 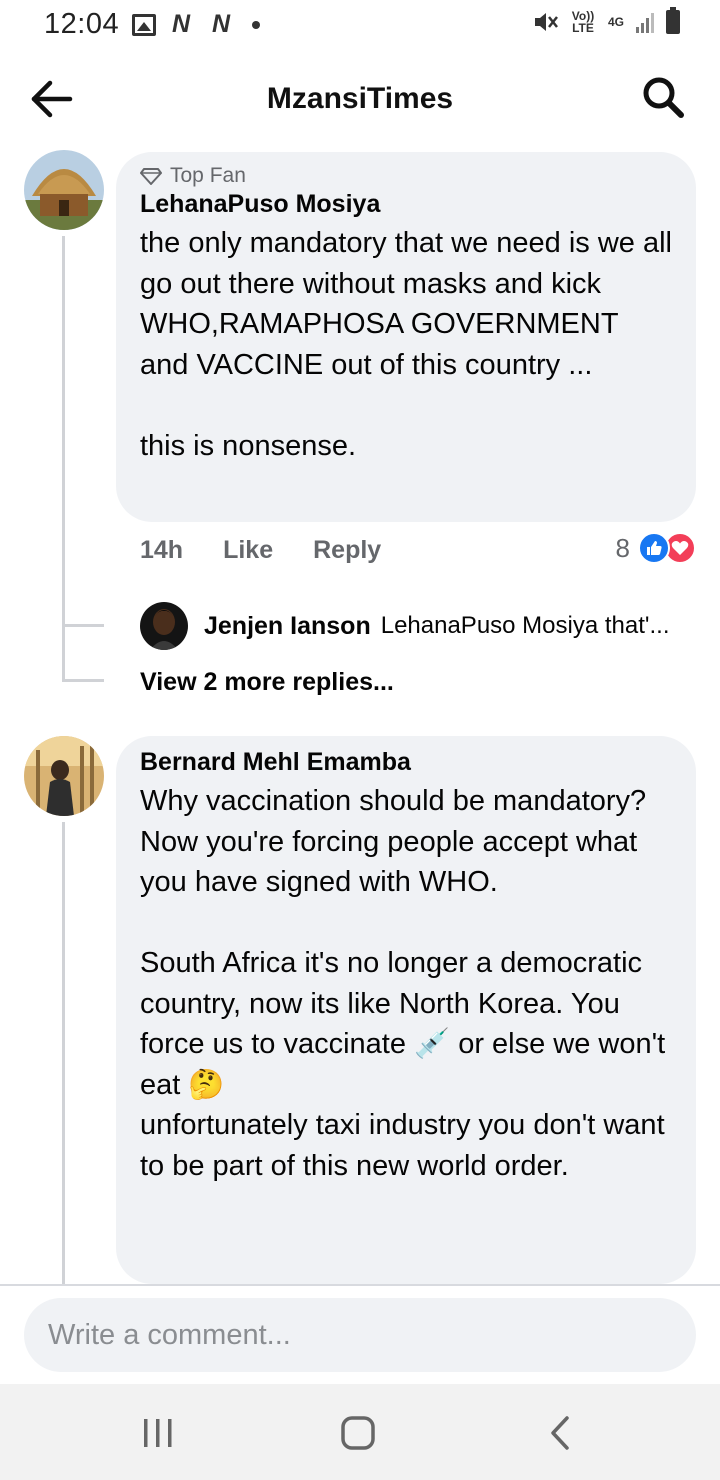 I want to click on comment-composer, so click(x=360, y=1334).